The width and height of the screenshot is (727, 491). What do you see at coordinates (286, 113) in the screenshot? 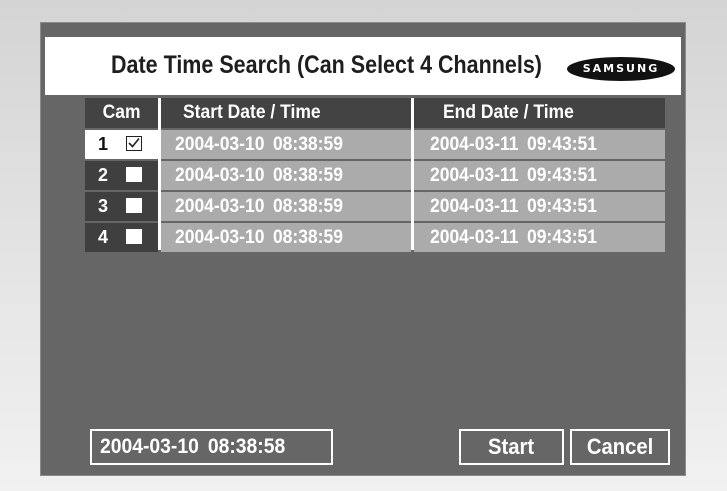
I see `header-start-datetime: Start Date / Time` at bounding box center [286, 113].